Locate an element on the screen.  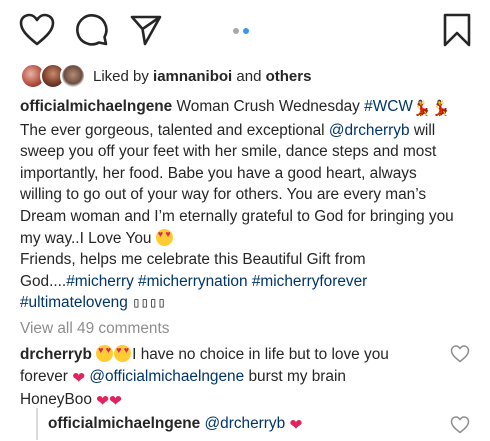
liked-by-conjunction: and is located at coordinates (249, 76).